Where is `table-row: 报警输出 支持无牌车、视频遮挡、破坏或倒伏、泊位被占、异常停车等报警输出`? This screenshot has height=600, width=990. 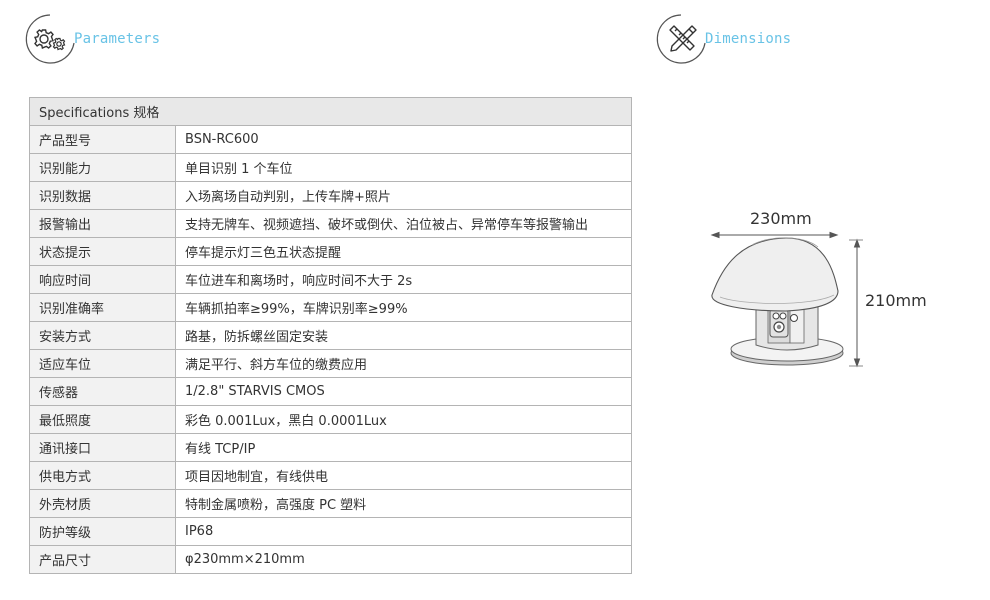
table-row: 报警输出 支持无牌车、视频遮挡、破坏或倒伏、泊位被占、异常停车等报警输出 is located at coordinates (330, 223).